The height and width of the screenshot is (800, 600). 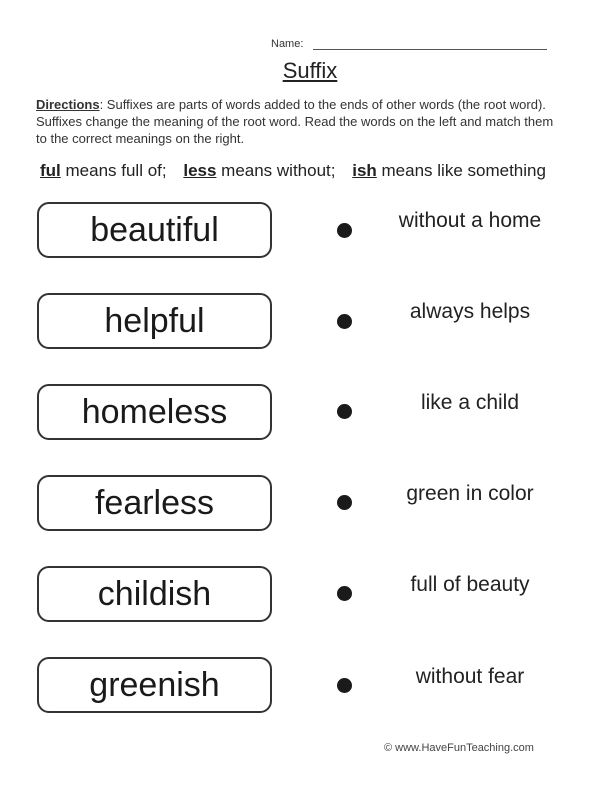 What do you see at coordinates (364, 170) in the screenshot?
I see `suffix-ish: ish` at bounding box center [364, 170].